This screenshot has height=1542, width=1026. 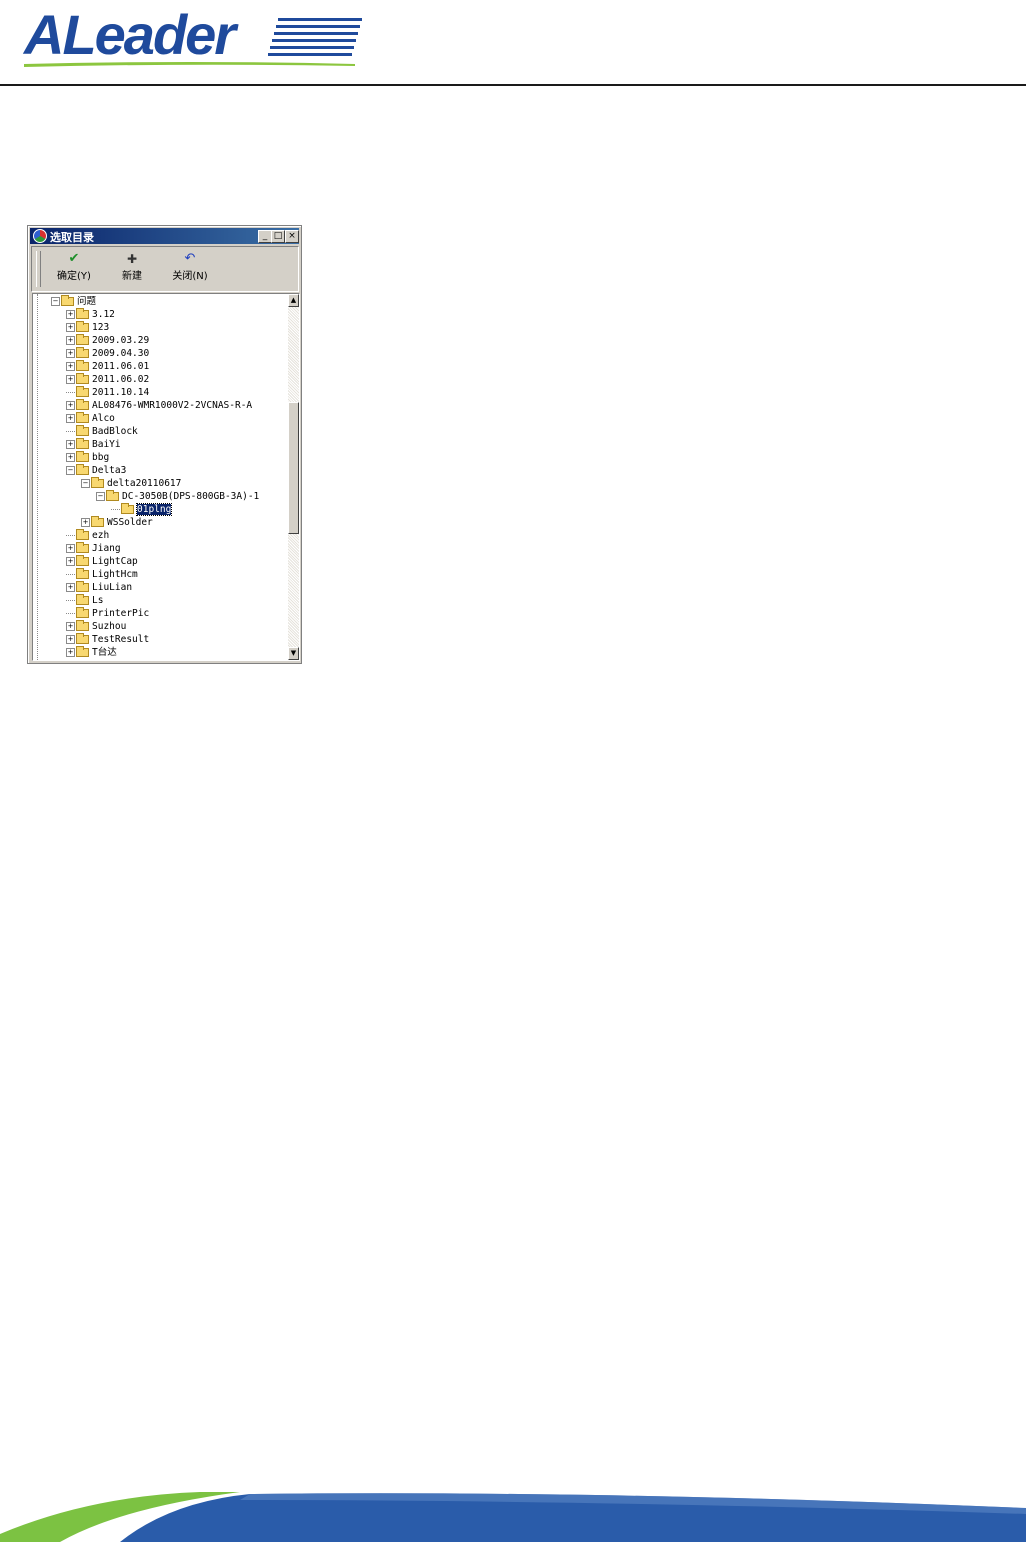 I want to click on tree-node: +2011.06.01, so click(x=107, y=366).